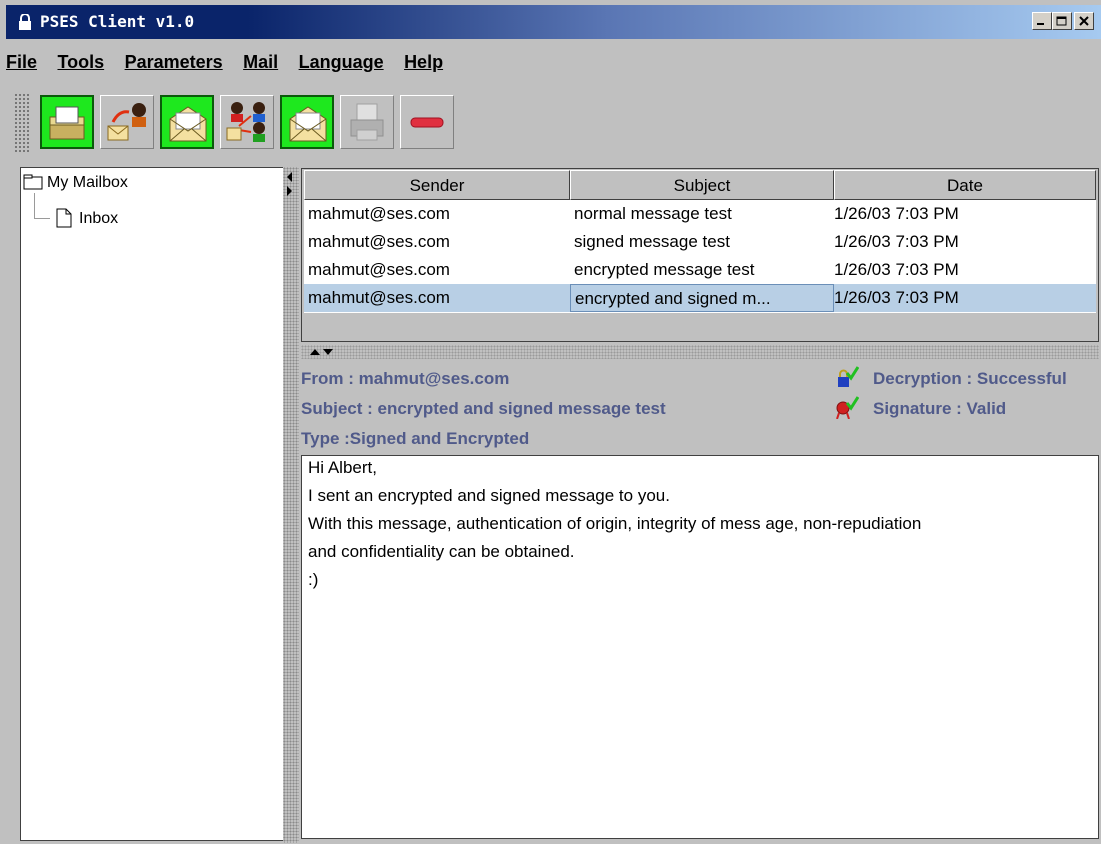 This screenshot has width=1101, height=844. What do you see at coordinates (940, 408) in the screenshot?
I see `signature-status: Signature : Valid` at bounding box center [940, 408].